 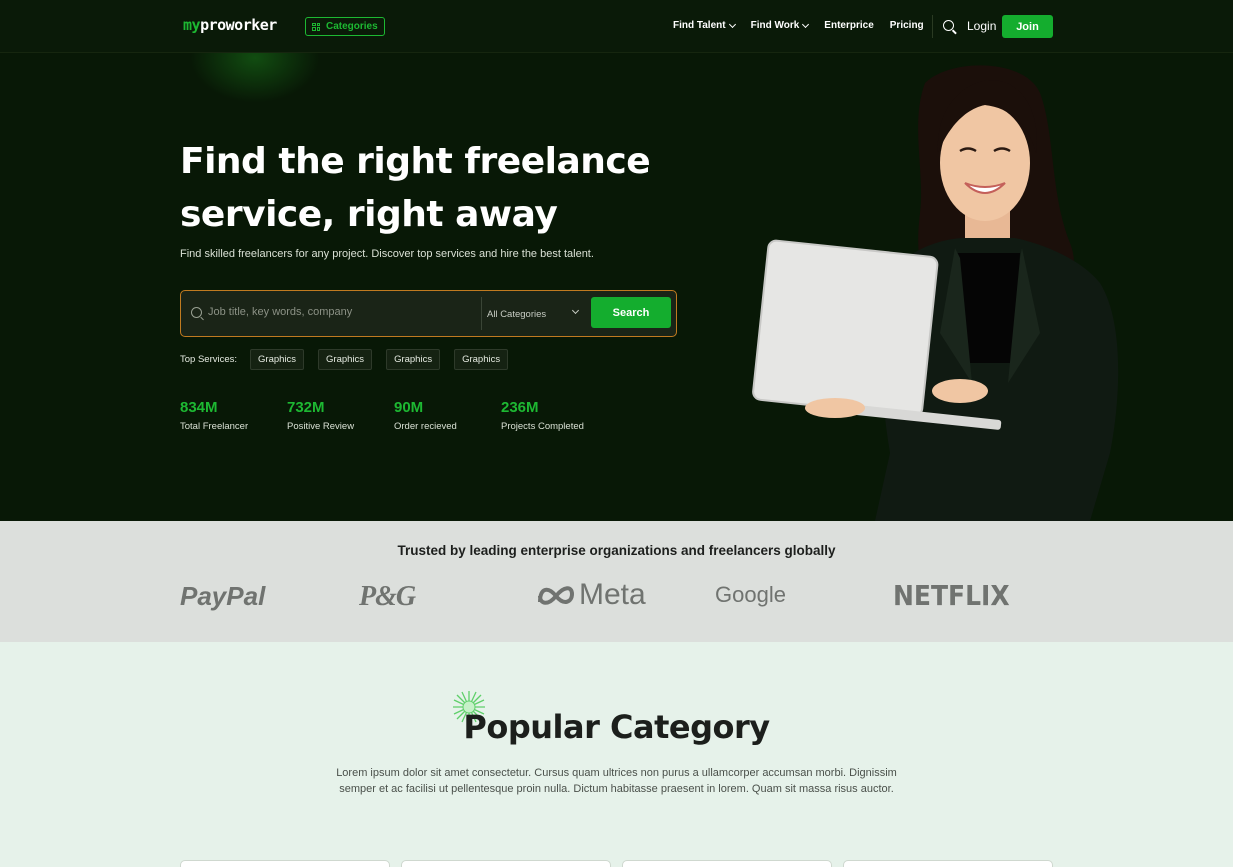 What do you see at coordinates (223, 596) in the screenshot?
I see `paypal-logo: PayPal` at bounding box center [223, 596].